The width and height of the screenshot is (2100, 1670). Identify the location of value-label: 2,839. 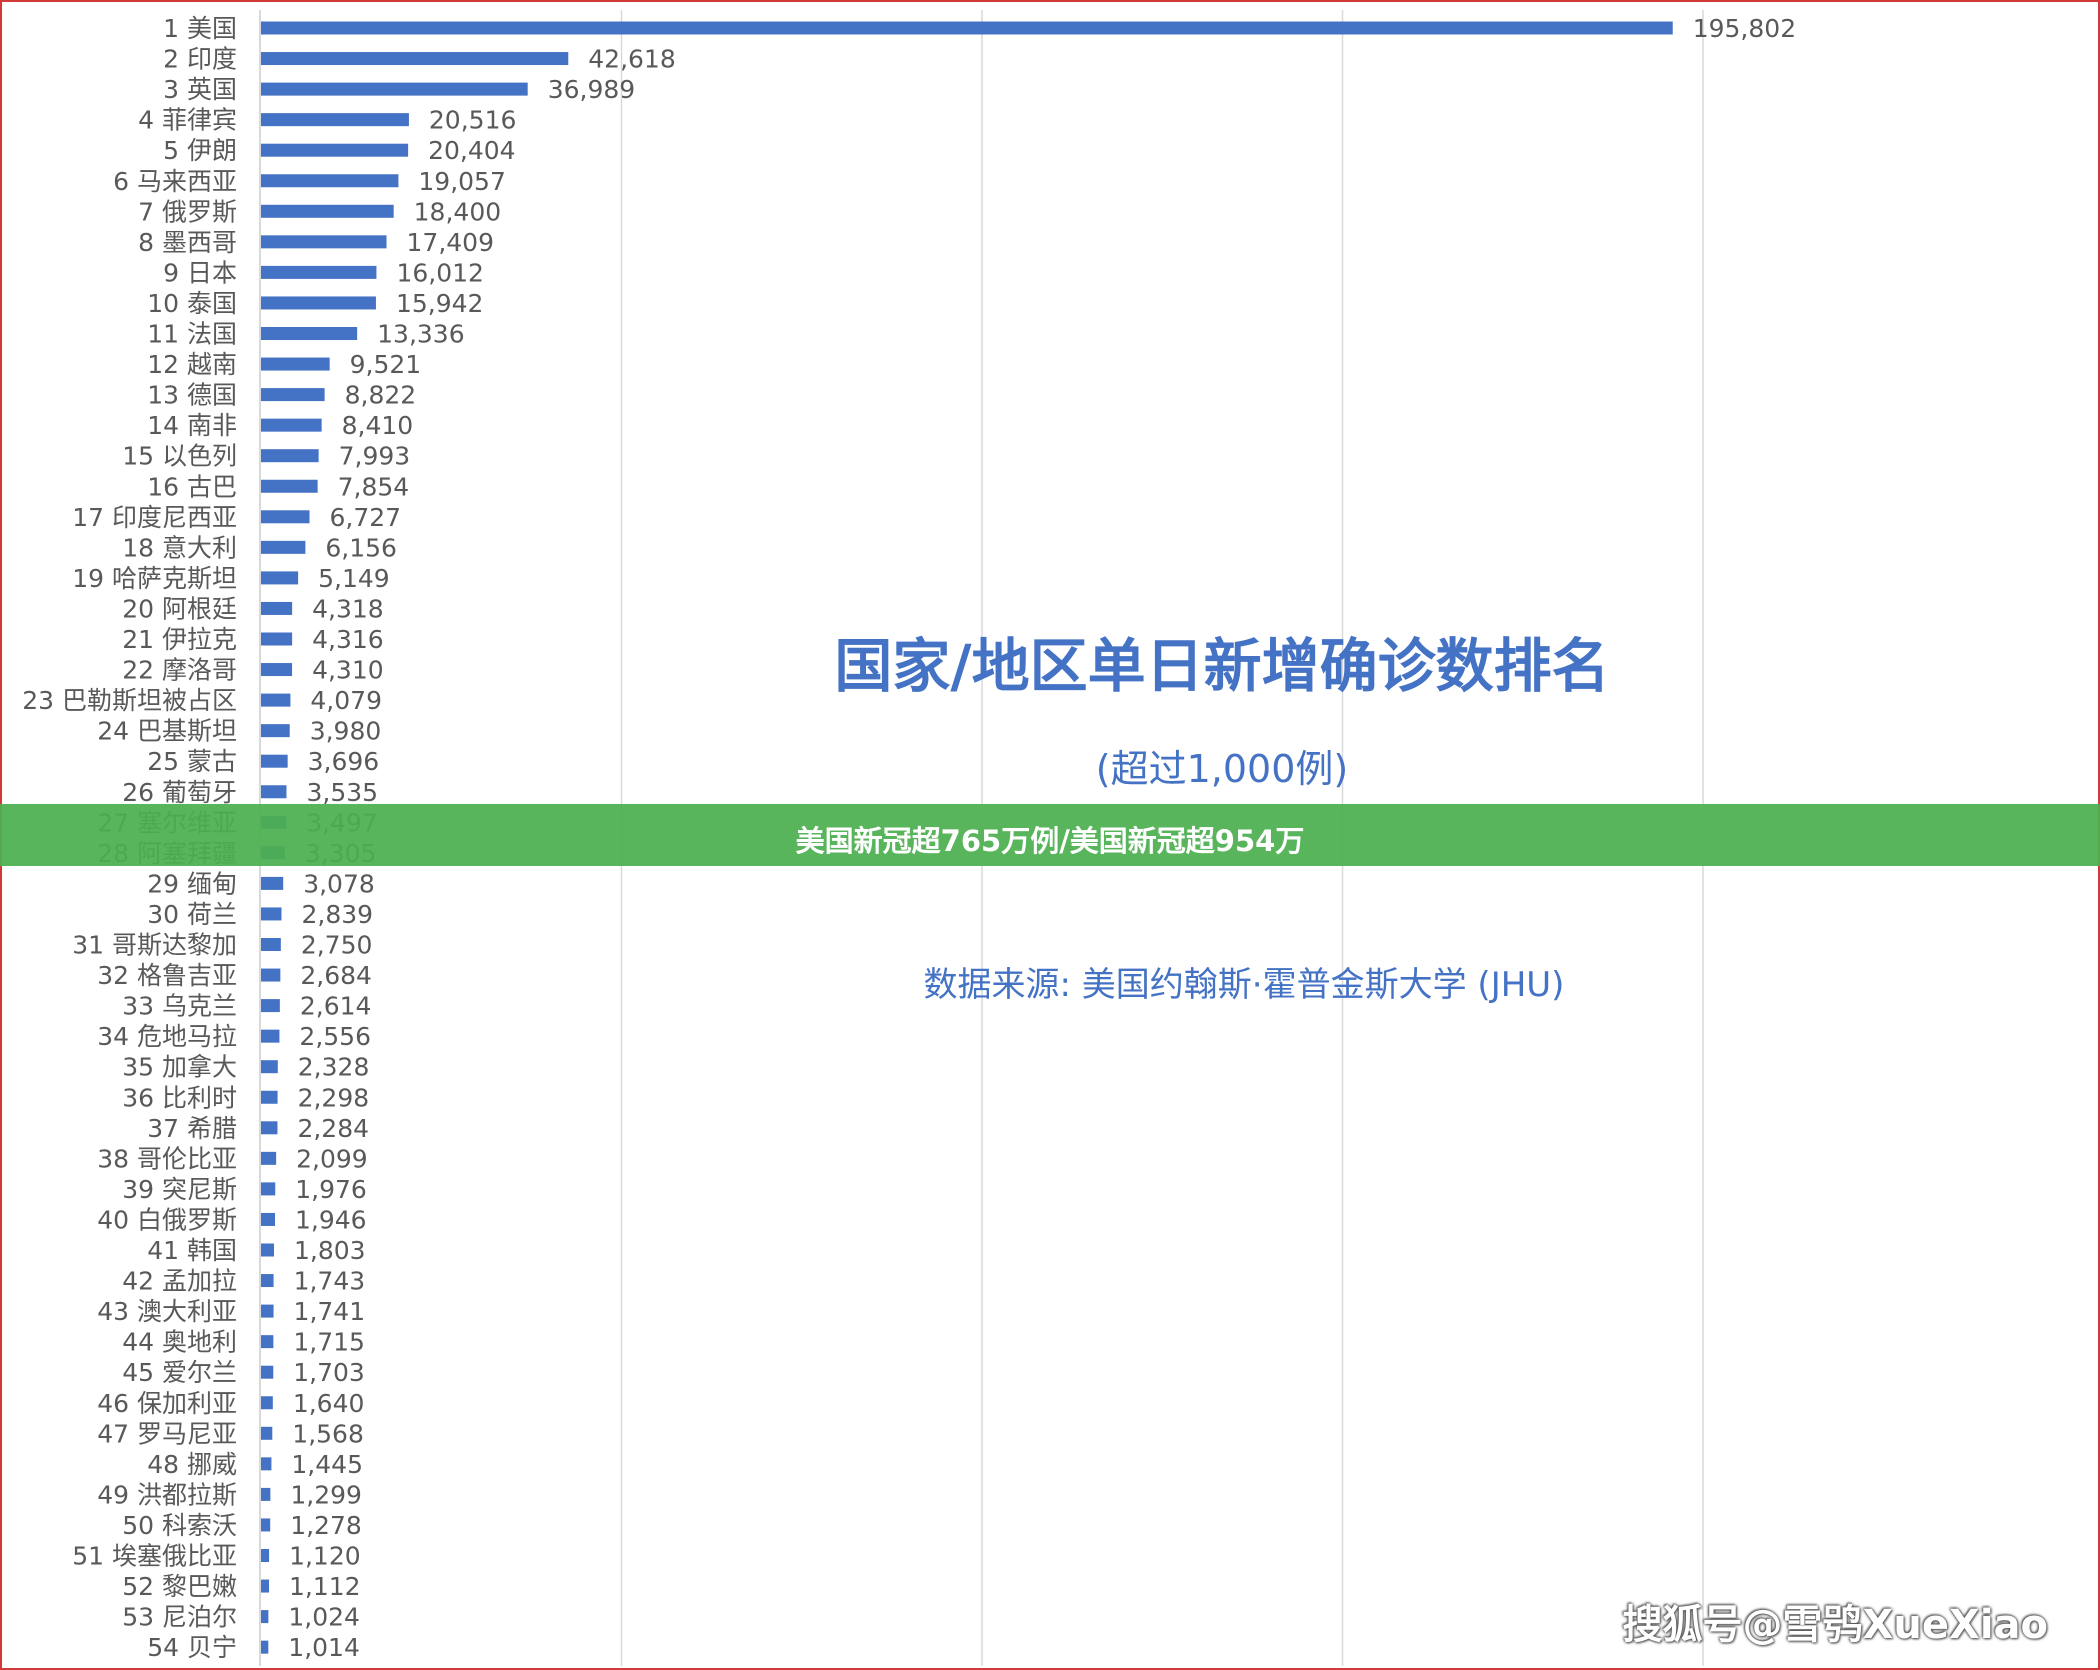
(337, 914).